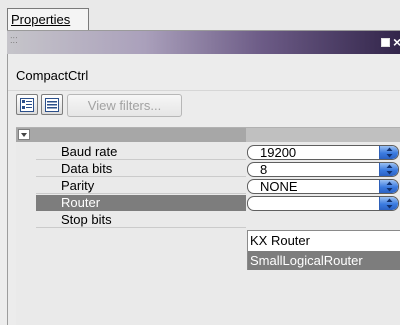 The image size is (400, 325). What do you see at coordinates (396, 42) in the screenshot?
I see `close-icon: ×` at bounding box center [396, 42].